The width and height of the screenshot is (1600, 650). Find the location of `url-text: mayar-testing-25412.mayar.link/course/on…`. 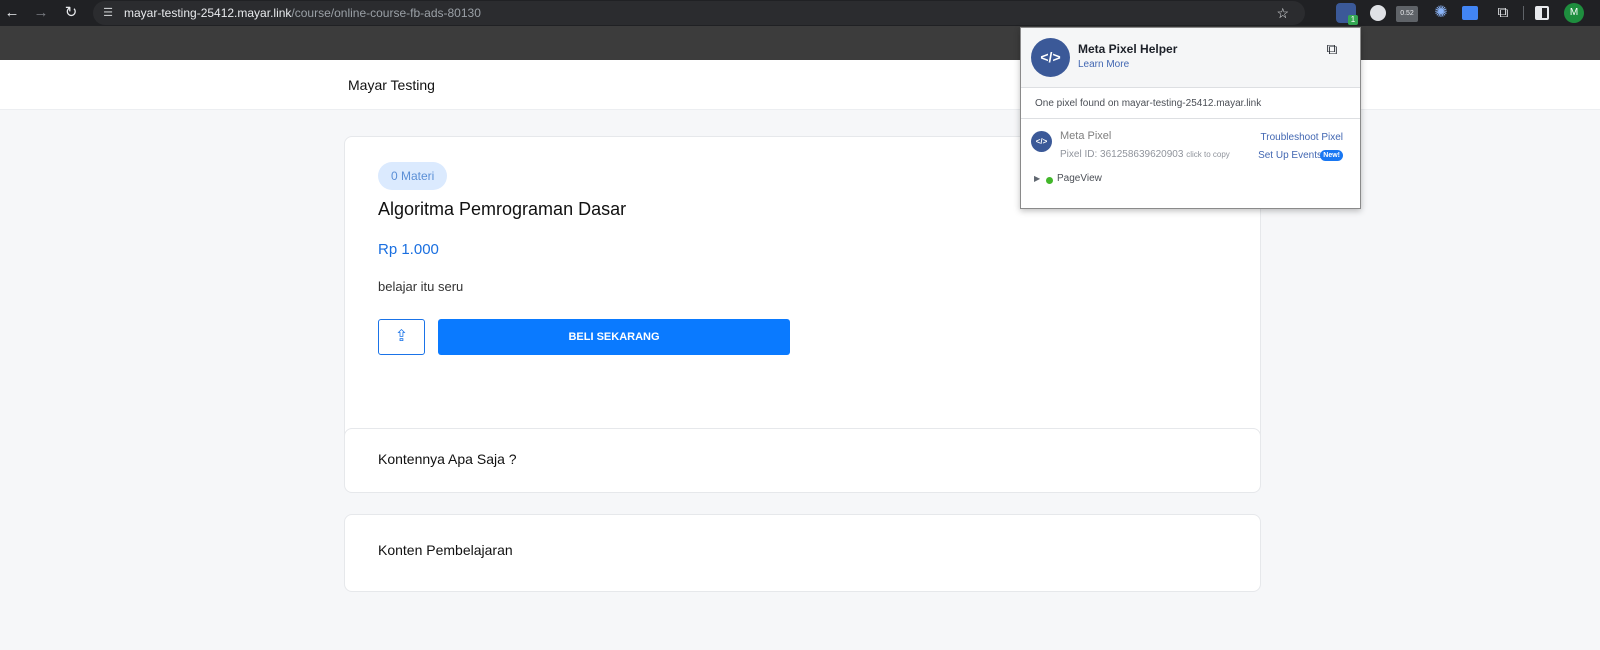

url-text: mayar-testing-25412.mayar.link/course/on… is located at coordinates (302, 13).